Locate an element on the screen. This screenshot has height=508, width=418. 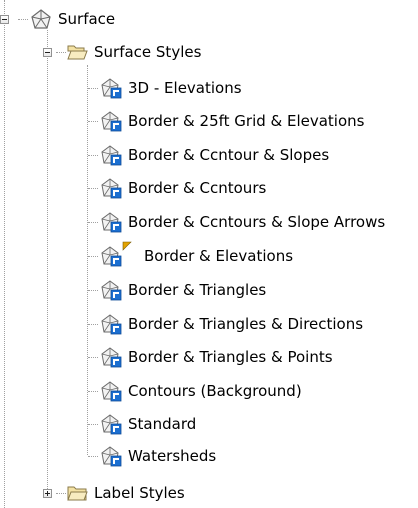
tree-item-border-triangles-points: Border & Triangles & Points is located at coordinates (216, 357).